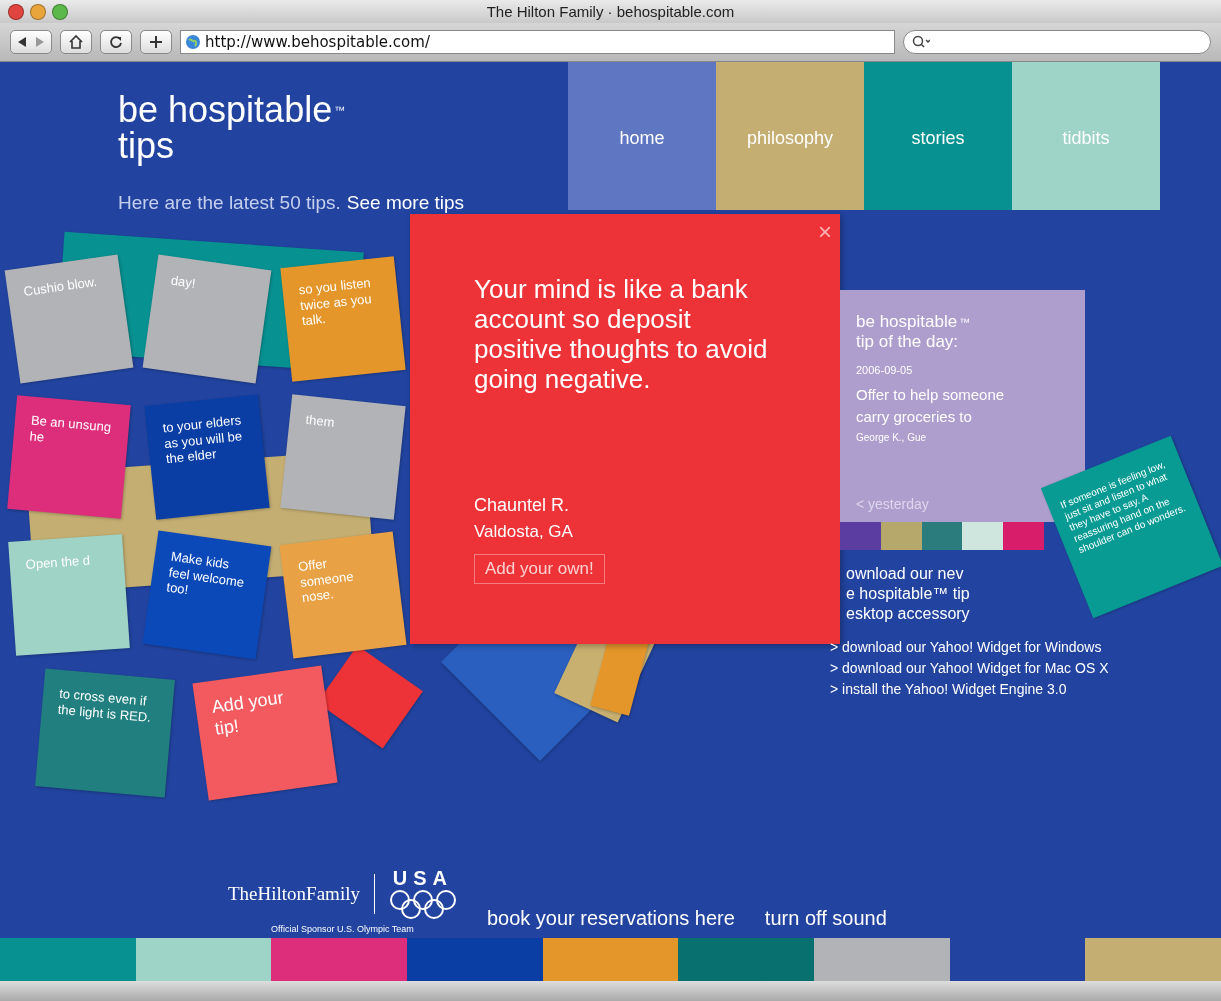  I want to click on download-link: > download our Yahoo! Widget for Mac OS X, so click(969, 668).